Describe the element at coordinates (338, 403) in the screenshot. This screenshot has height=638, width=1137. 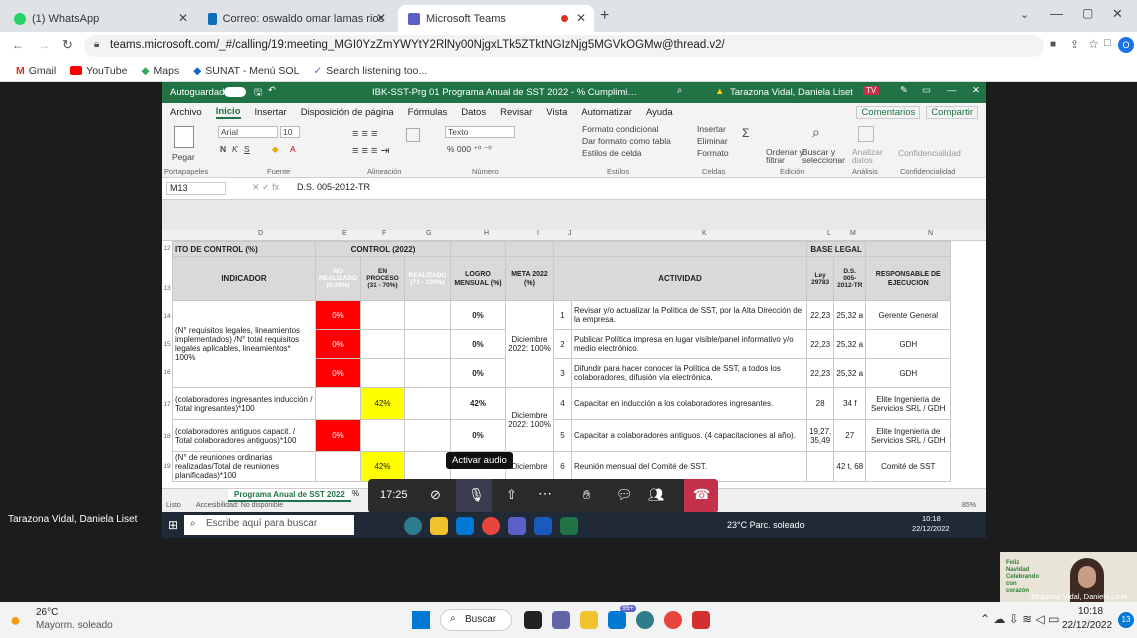
I see `cell-e17` at that location.